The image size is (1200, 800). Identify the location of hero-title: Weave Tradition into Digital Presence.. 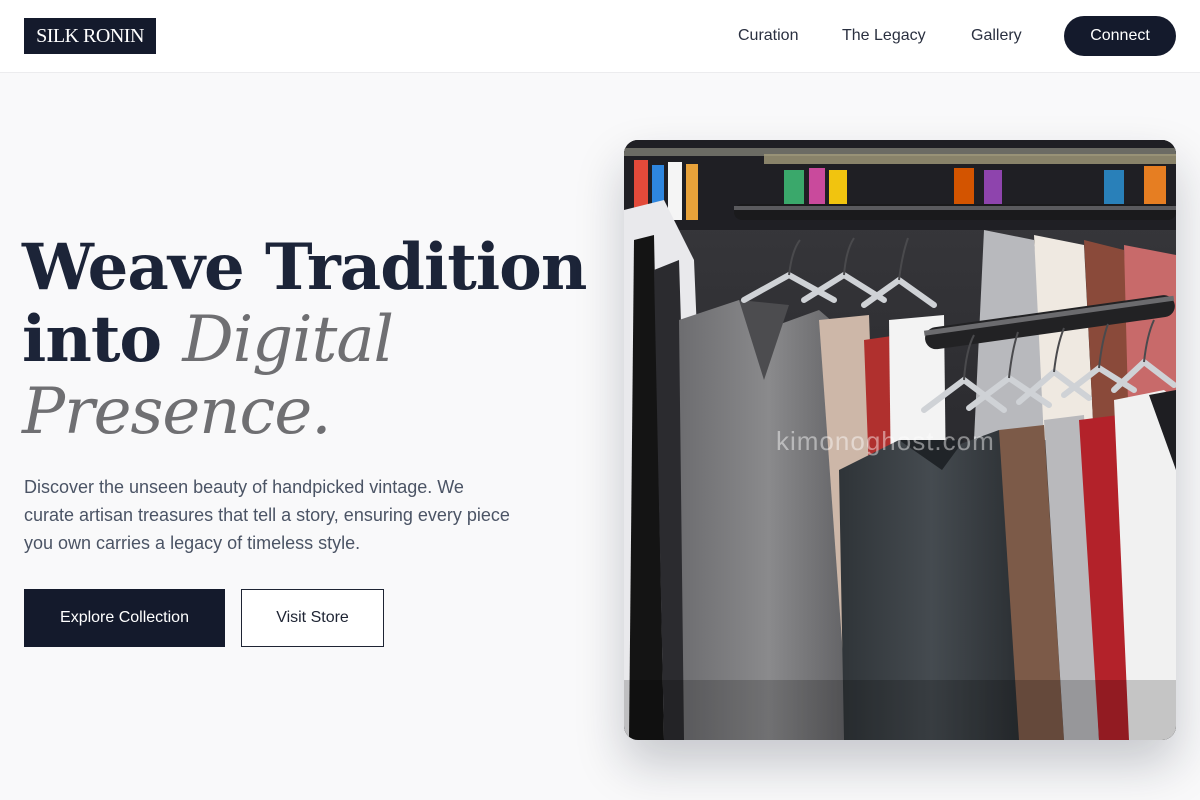
(317, 339).